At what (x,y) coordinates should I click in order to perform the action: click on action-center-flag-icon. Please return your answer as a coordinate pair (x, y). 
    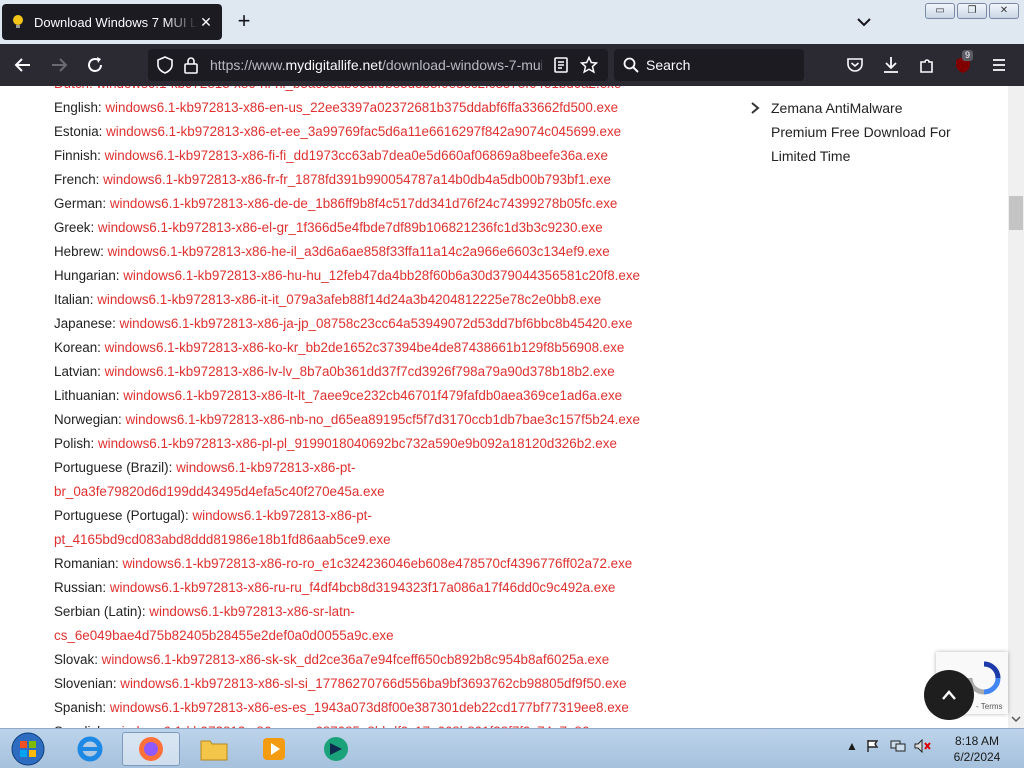
    Looking at the image, I should click on (873, 747).